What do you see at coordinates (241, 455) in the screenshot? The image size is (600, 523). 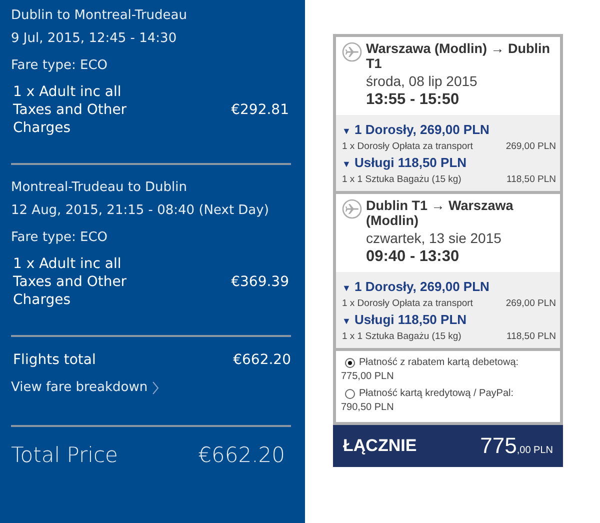 I see `total-price: €662.20` at bounding box center [241, 455].